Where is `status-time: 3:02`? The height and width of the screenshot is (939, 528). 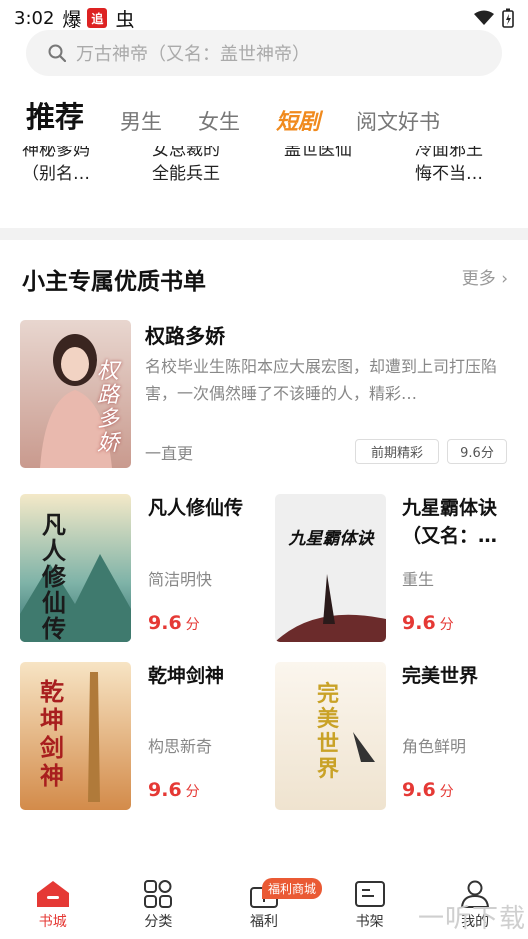
status-time: 3:02 is located at coordinates (34, 18).